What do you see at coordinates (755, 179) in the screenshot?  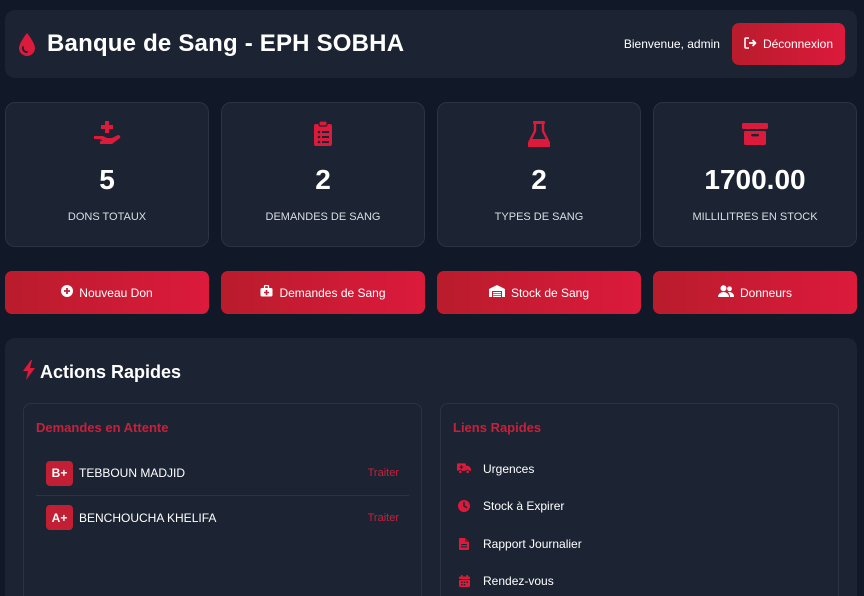 I see `stat-value: 1700.00` at bounding box center [755, 179].